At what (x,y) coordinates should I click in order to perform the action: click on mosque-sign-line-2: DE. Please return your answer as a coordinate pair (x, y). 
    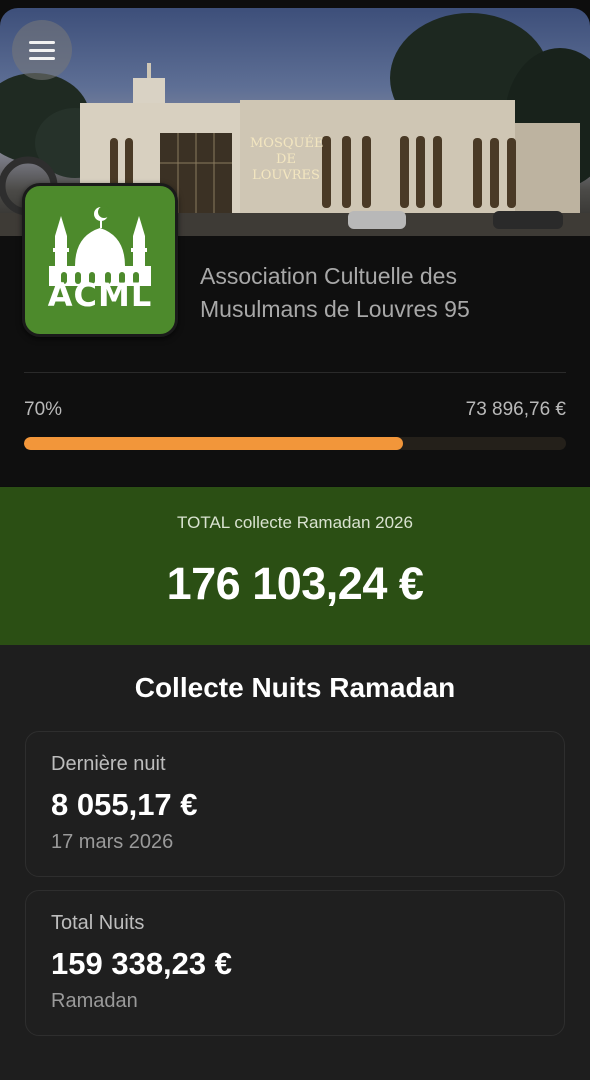
    Looking at the image, I should click on (286, 159).